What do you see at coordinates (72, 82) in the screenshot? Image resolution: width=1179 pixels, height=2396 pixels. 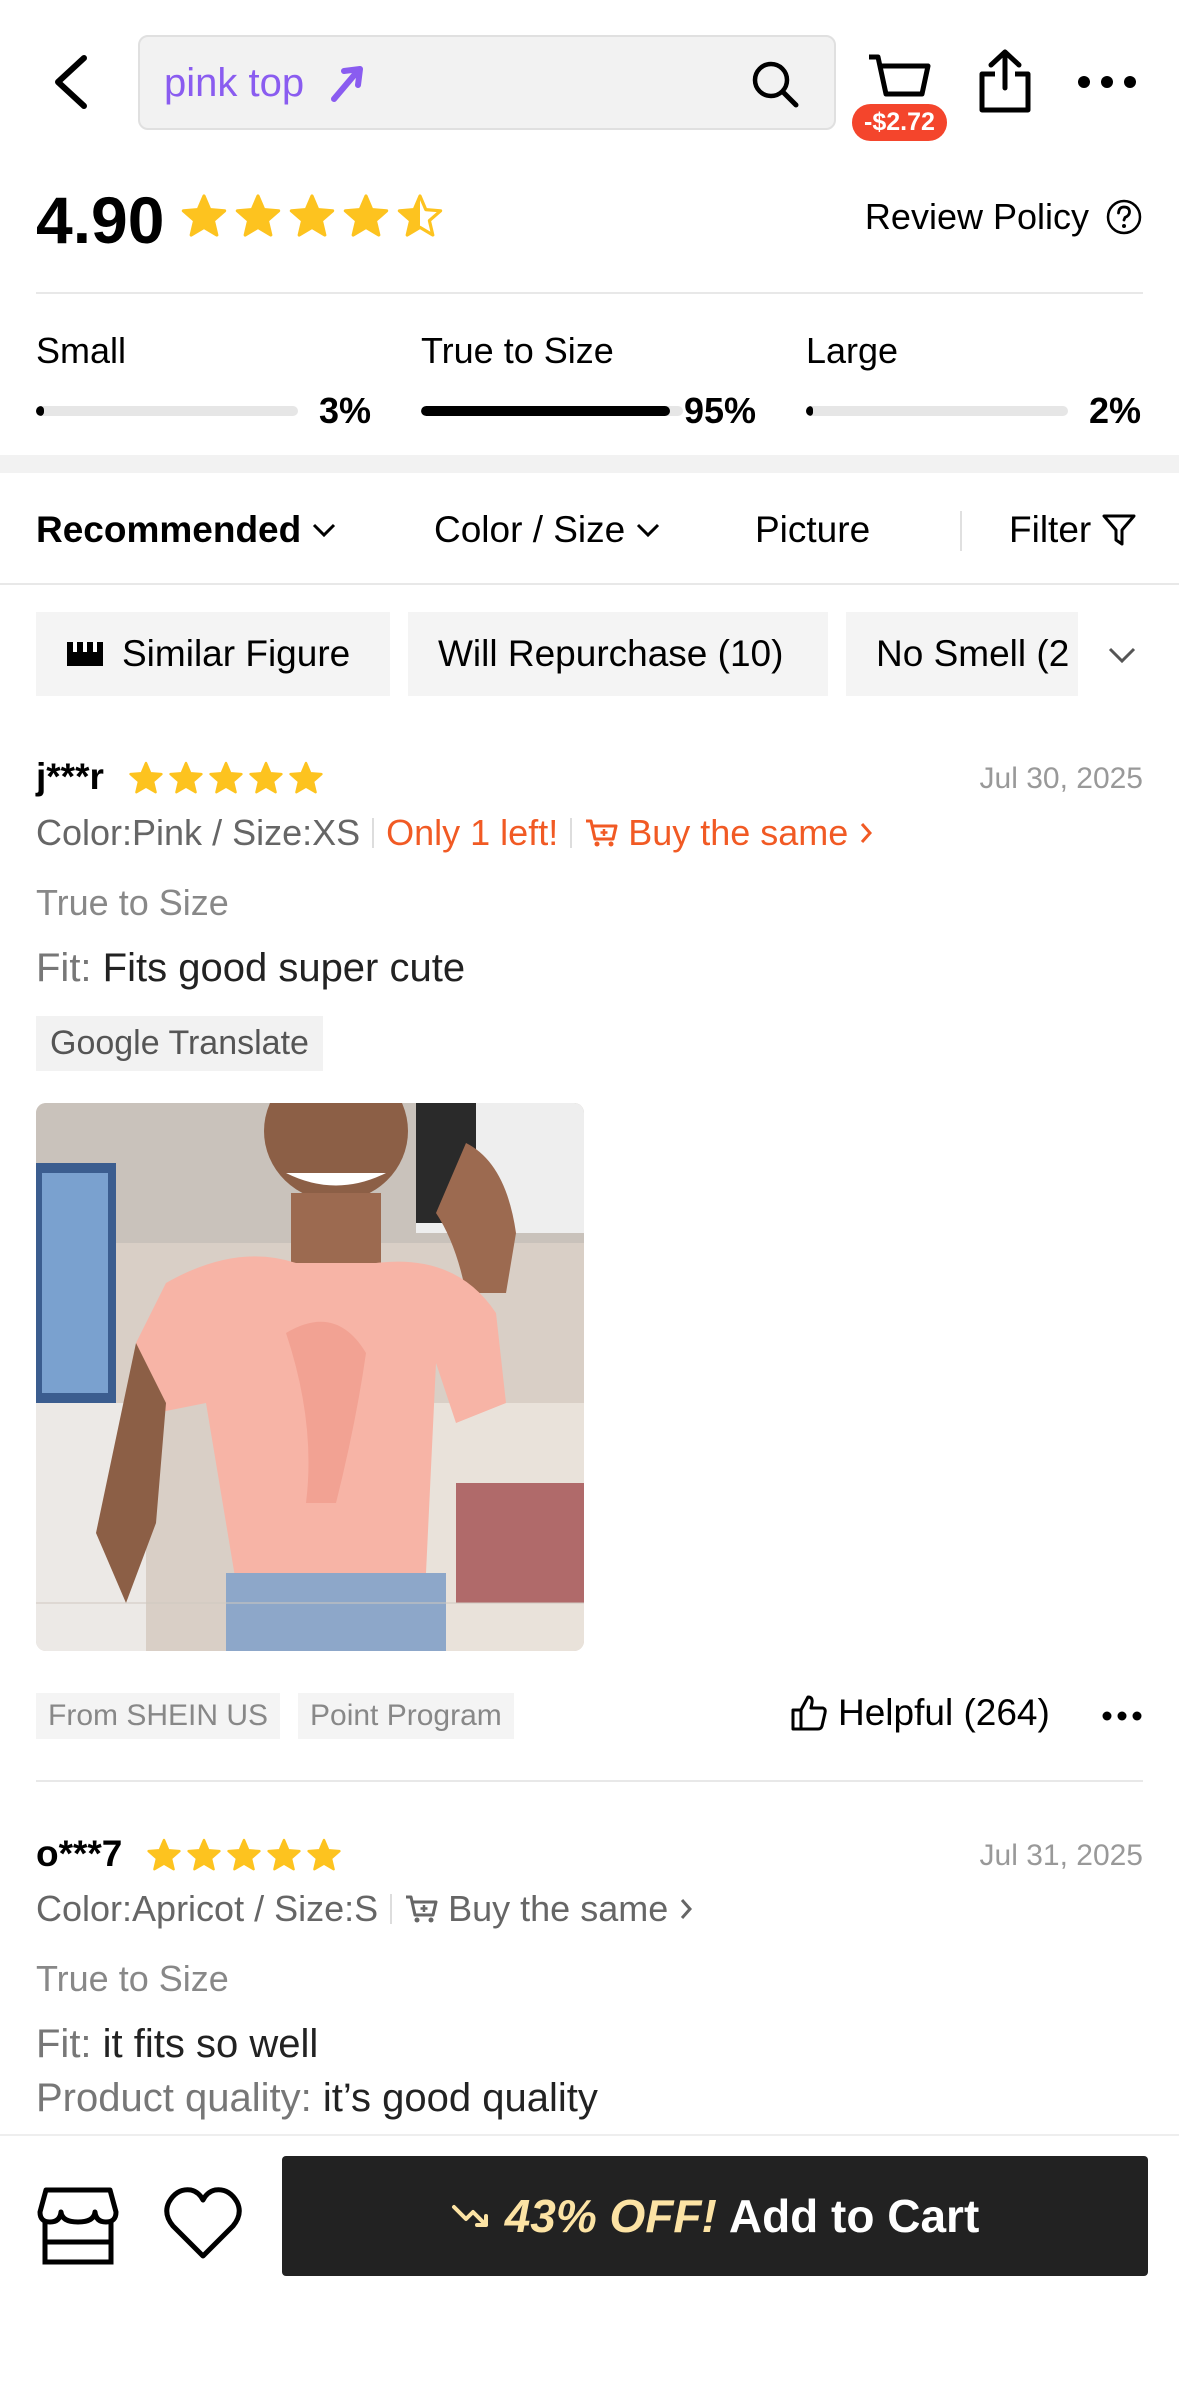 I see `back-icon` at bounding box center [72, 82].